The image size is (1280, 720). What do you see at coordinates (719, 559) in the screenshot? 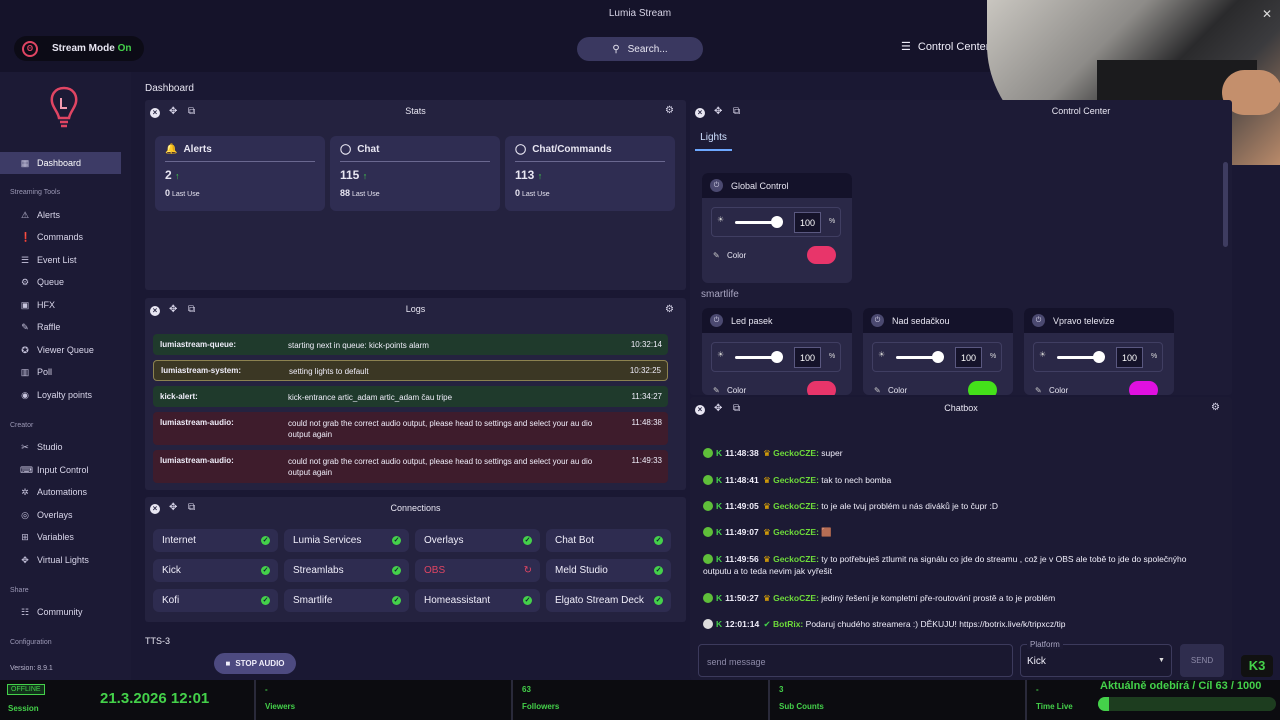
I see `kick-platform-icon: K` at bounding box center [719, 559].